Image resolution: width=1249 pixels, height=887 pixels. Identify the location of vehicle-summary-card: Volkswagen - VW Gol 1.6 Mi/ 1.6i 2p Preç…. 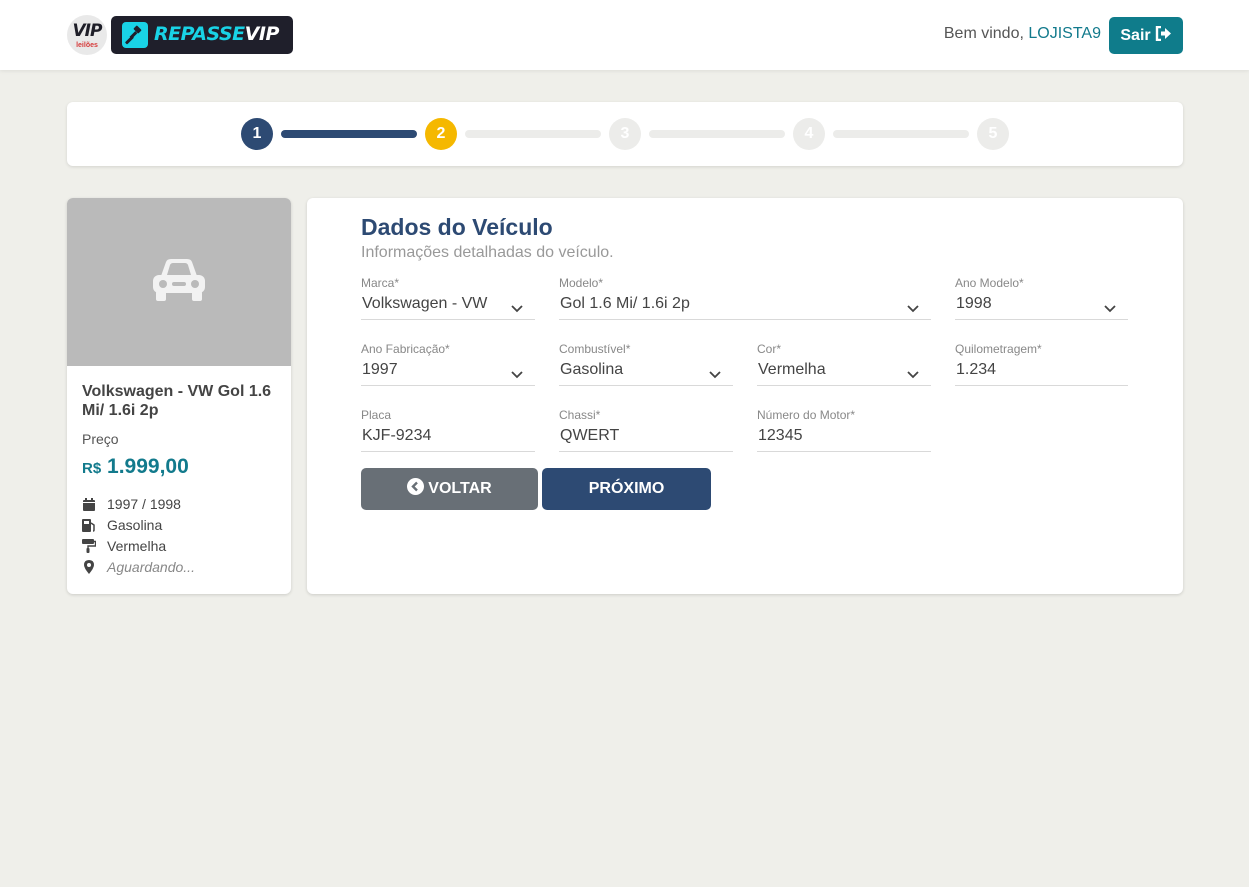
(179, 396).